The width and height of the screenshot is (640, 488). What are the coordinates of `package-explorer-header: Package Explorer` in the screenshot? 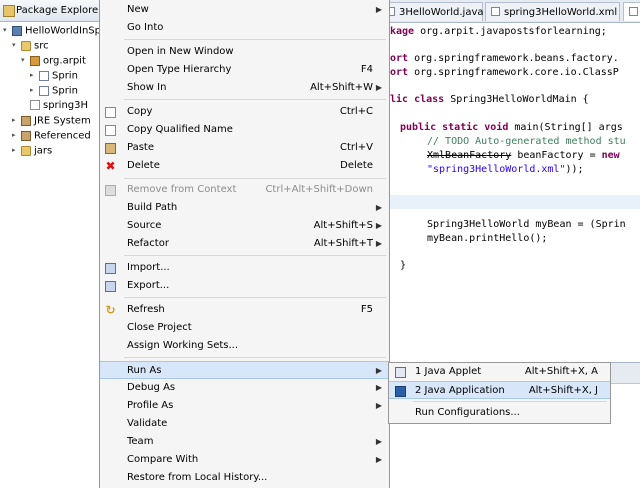 It's located at (50, 11).